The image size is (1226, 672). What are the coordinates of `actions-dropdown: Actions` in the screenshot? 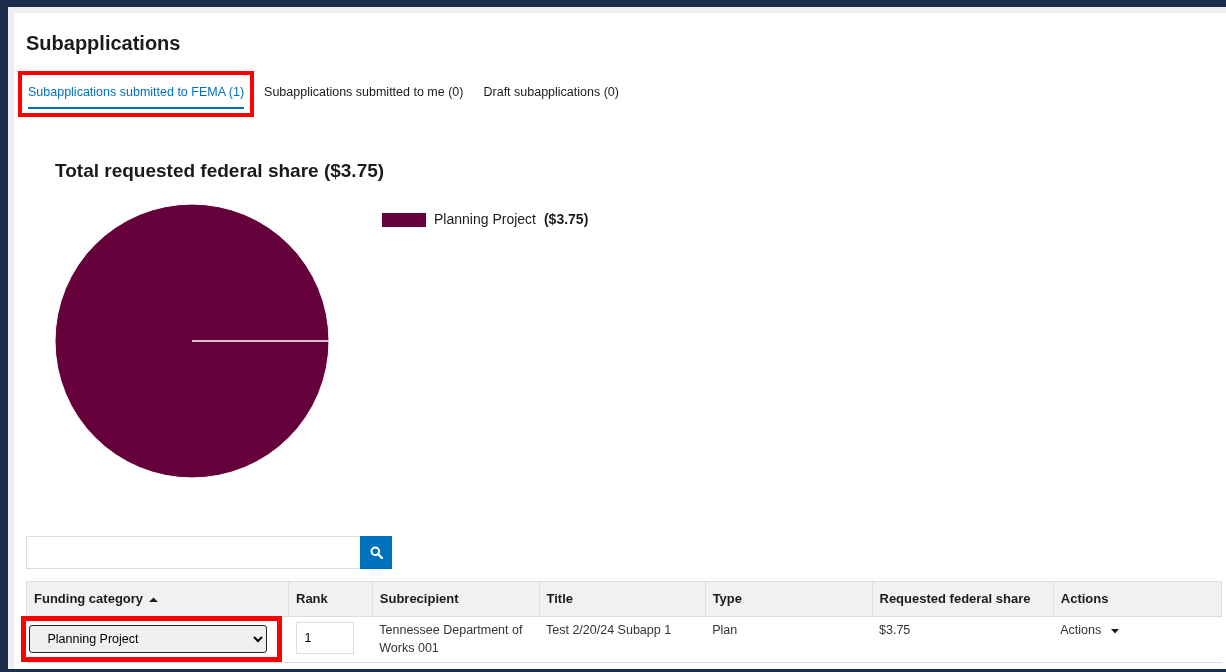 It's located at (1090, 631).